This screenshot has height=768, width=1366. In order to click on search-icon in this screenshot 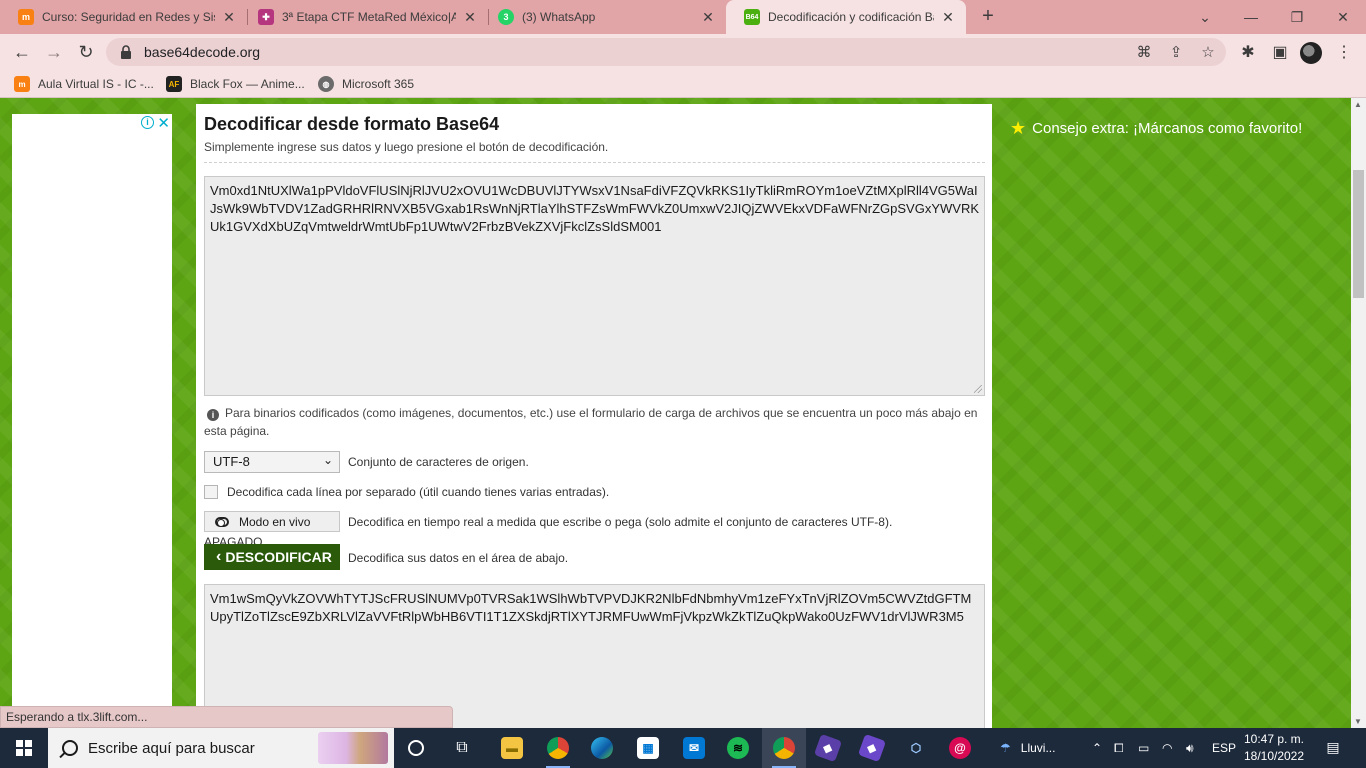, I will do `click(70, 748)`.